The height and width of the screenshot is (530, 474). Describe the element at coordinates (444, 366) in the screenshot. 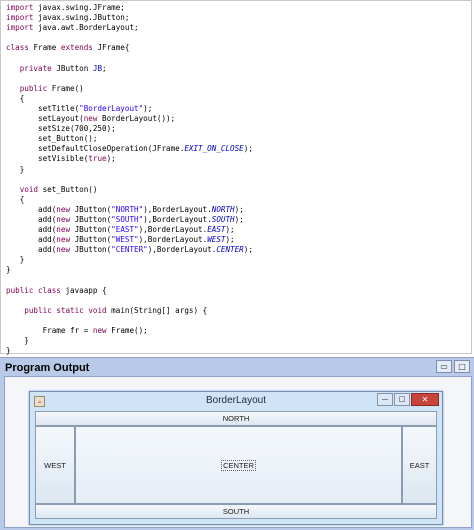

I see `output-minimize-button: ▭` at that location.